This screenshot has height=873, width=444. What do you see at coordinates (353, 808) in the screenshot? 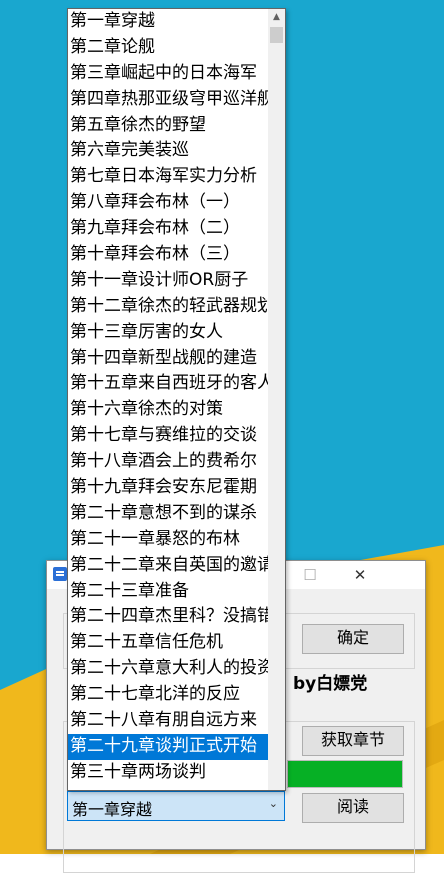
I see `read-button: 阅读` at bounding box center [353, 808].